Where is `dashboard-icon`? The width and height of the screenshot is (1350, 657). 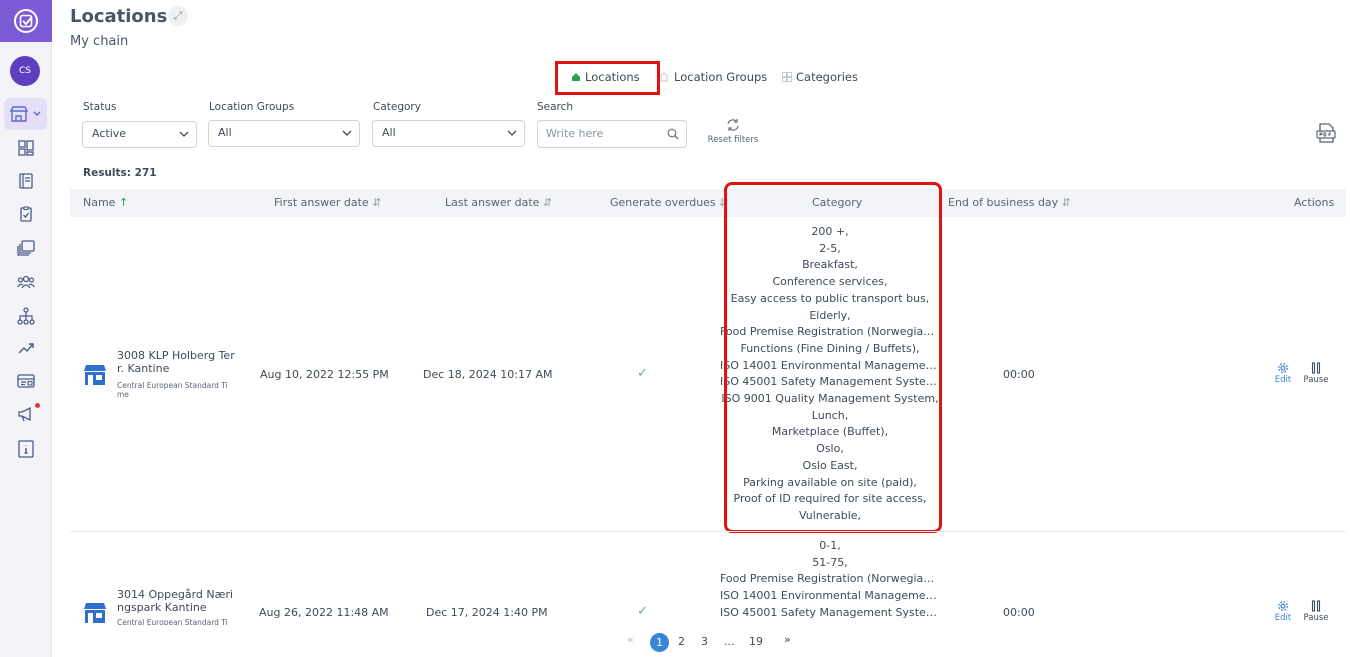 dashboard-icon is located at coordinates (26, 148).